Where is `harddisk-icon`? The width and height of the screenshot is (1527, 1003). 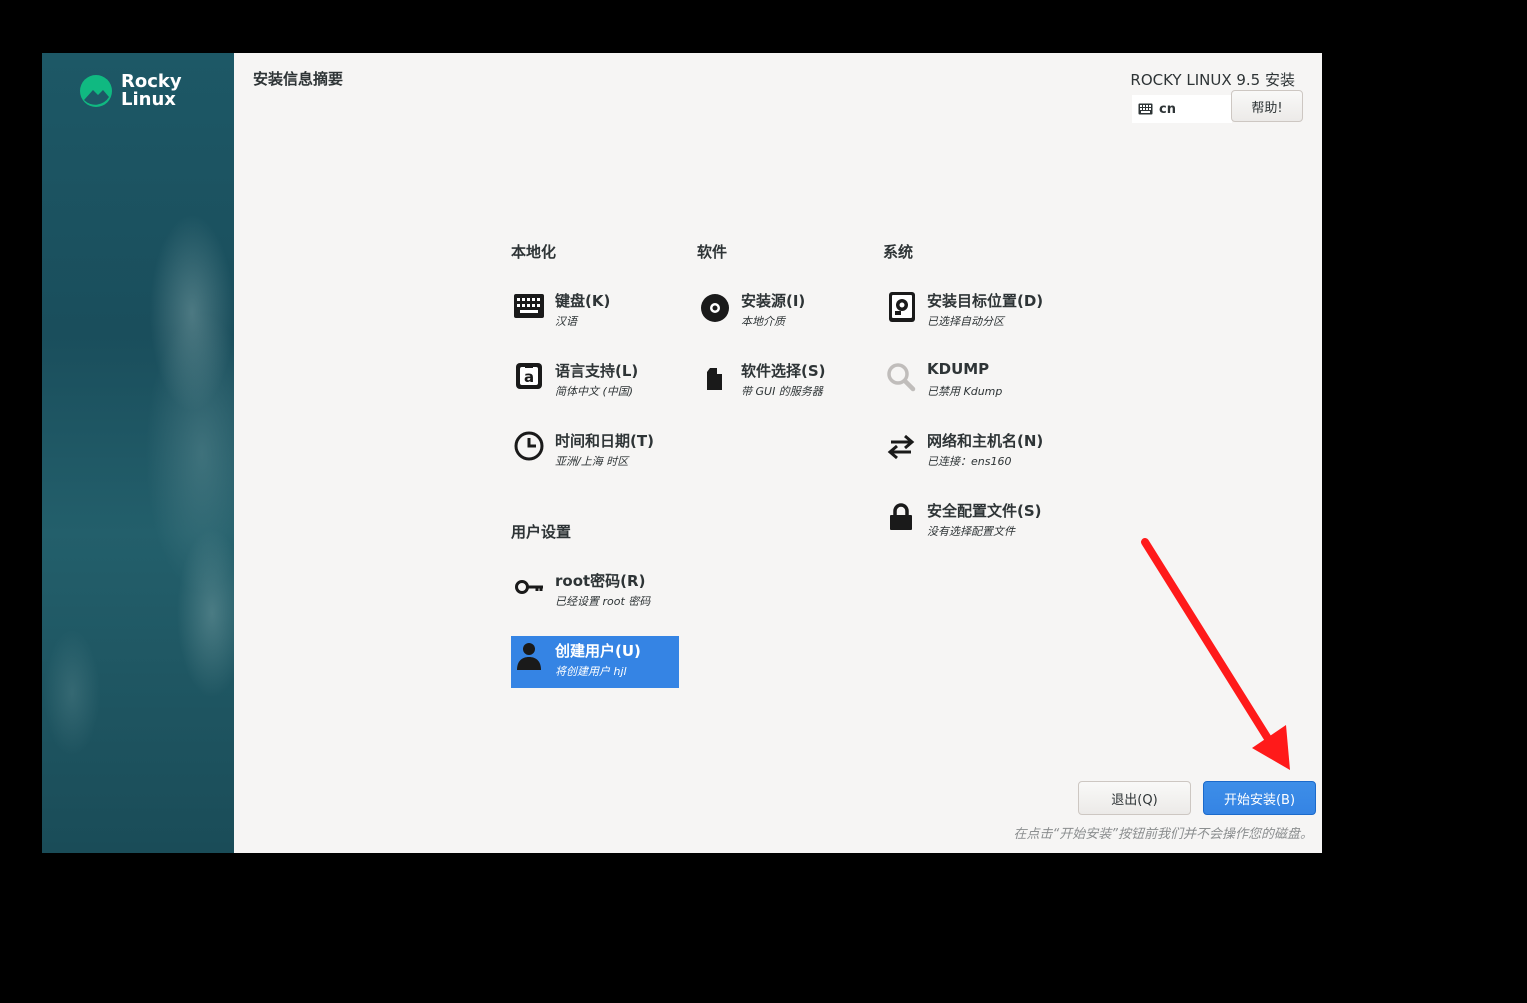
harddisk-icon is located at coordinates (902, 307).